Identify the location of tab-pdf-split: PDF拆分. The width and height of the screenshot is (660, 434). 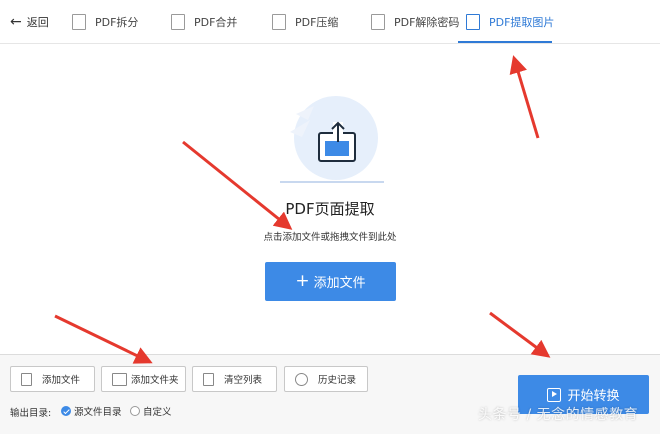
(105, 22).